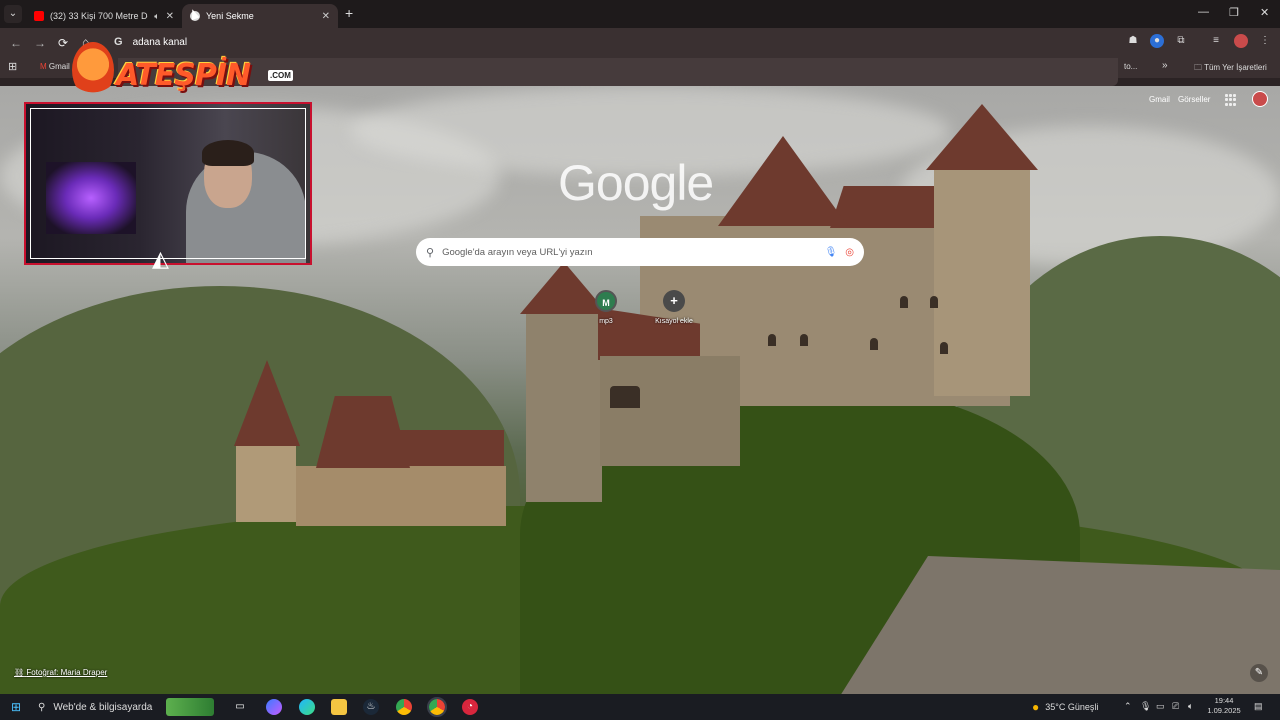  I want to click on search-placeholder: Google'da arayın veya URL'yi yazın, so click(629, 252).